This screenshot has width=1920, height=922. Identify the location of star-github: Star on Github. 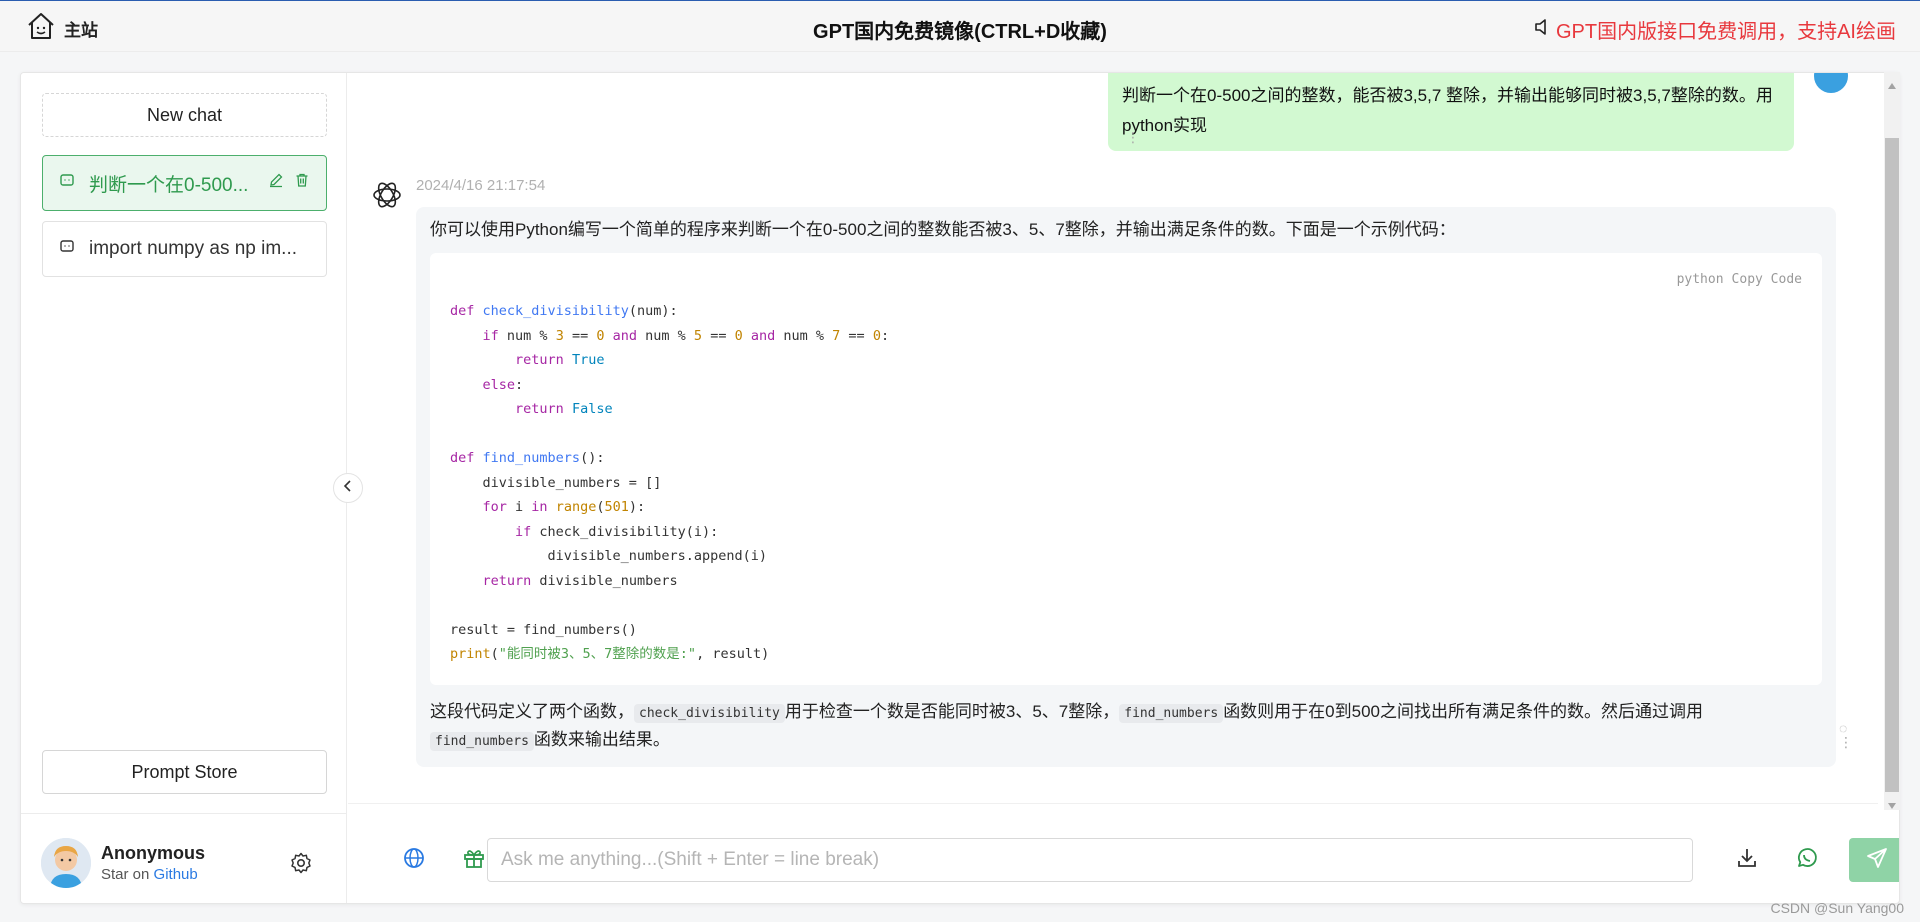
(149, 874).